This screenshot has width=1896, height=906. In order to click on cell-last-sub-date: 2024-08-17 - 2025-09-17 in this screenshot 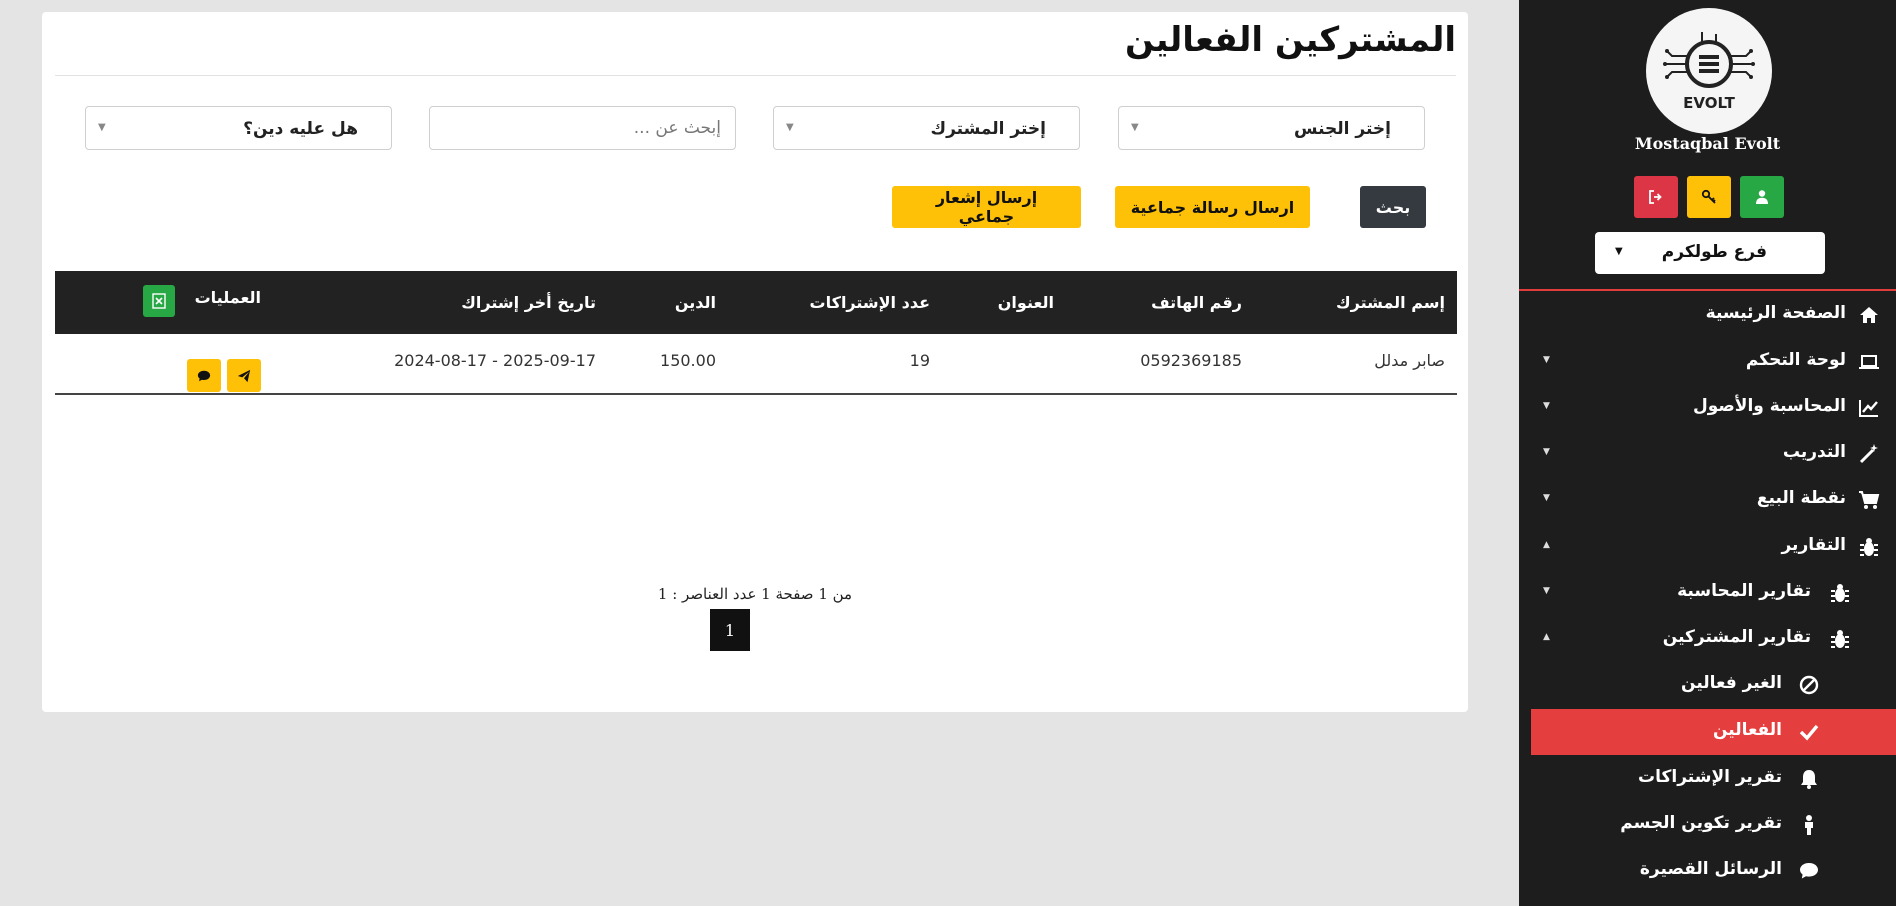, I will do `click(495, 360)`.